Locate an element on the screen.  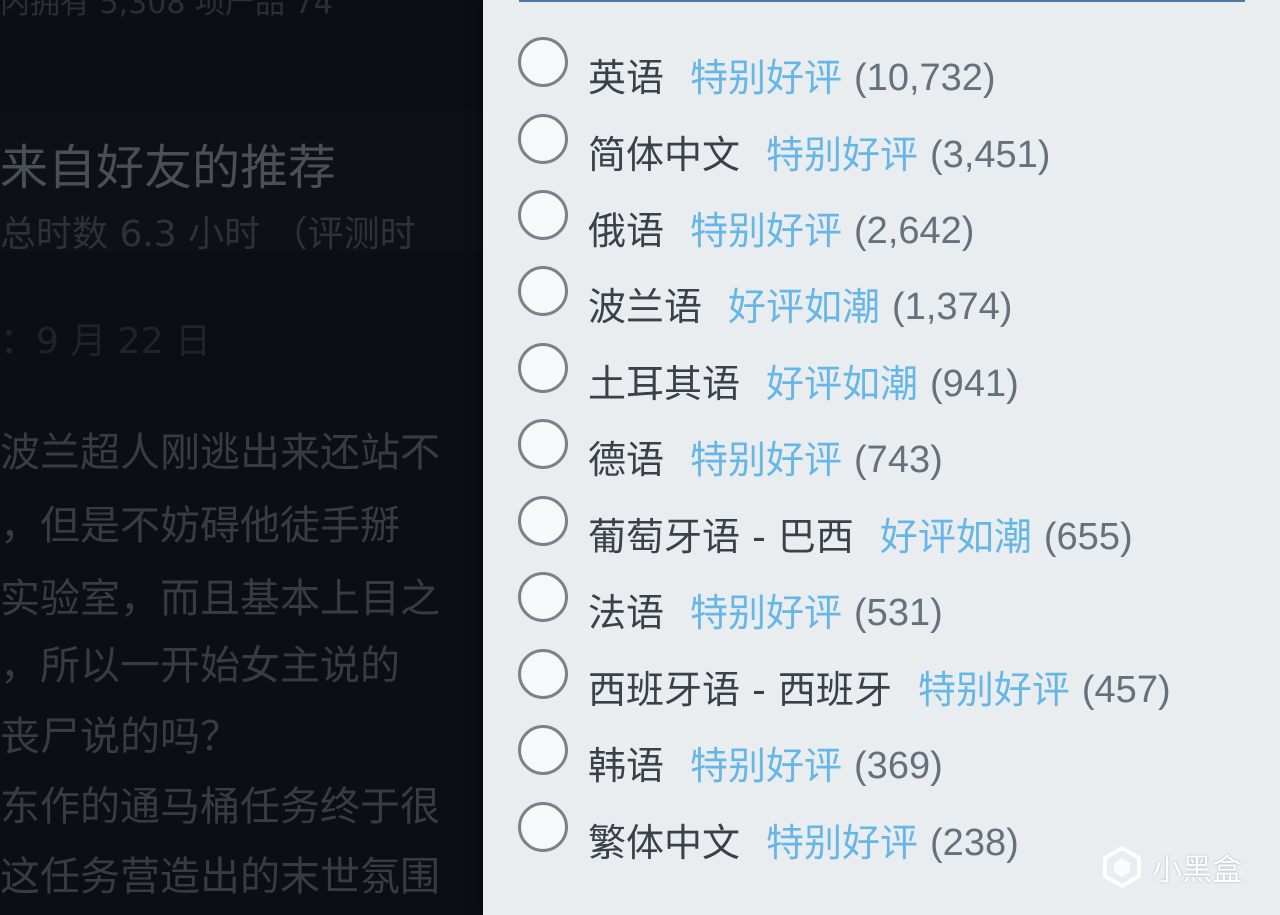
language-name: 葡萄牙语 - 巴西 is located at coordinates (721, 537).